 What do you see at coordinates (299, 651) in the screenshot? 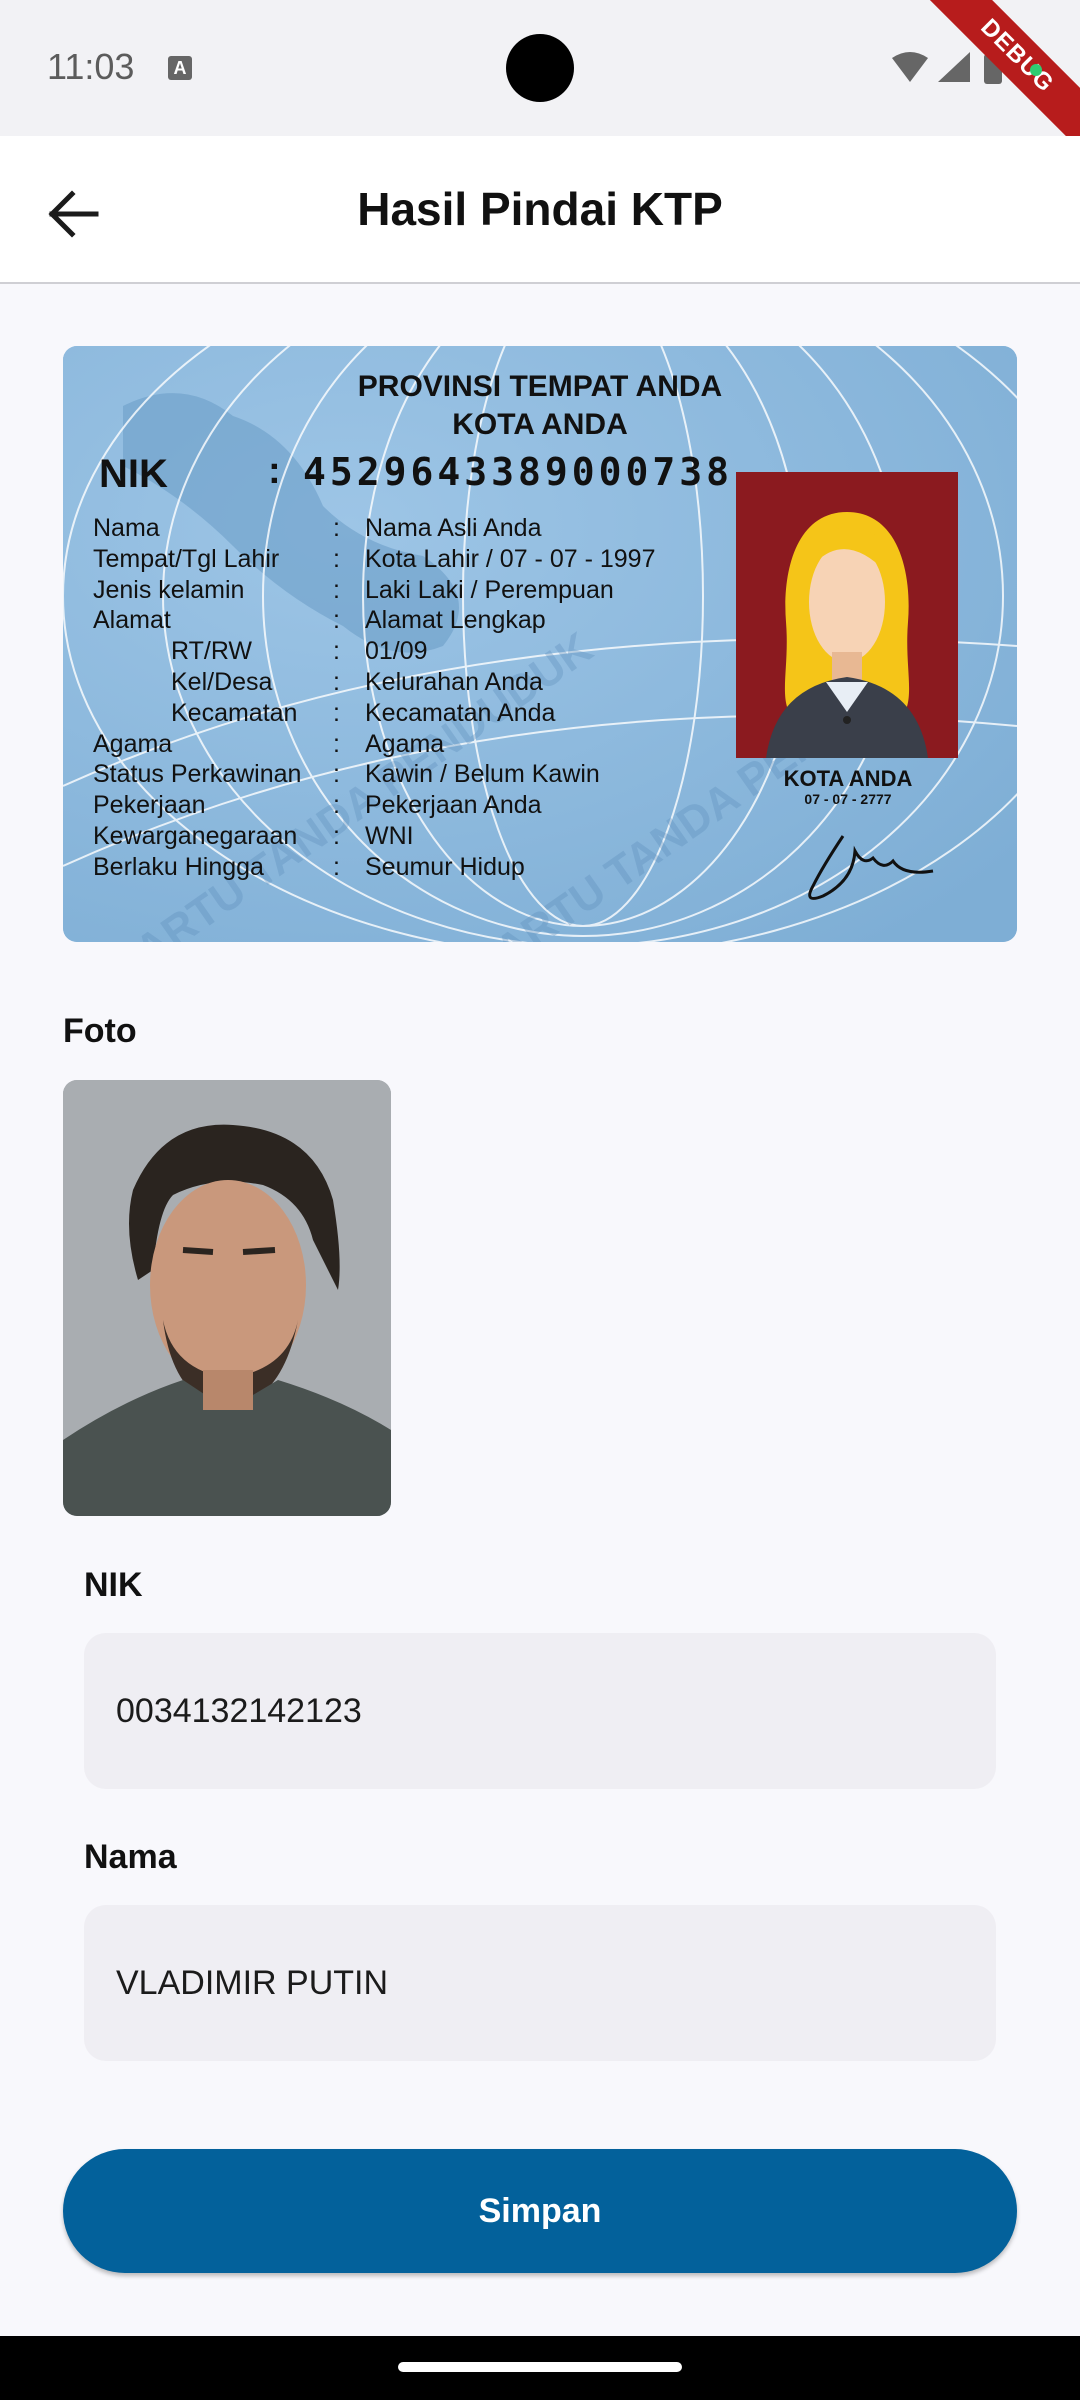
I see `ktp-row: RT/RW:01/09` at bounding box center [299, 651].